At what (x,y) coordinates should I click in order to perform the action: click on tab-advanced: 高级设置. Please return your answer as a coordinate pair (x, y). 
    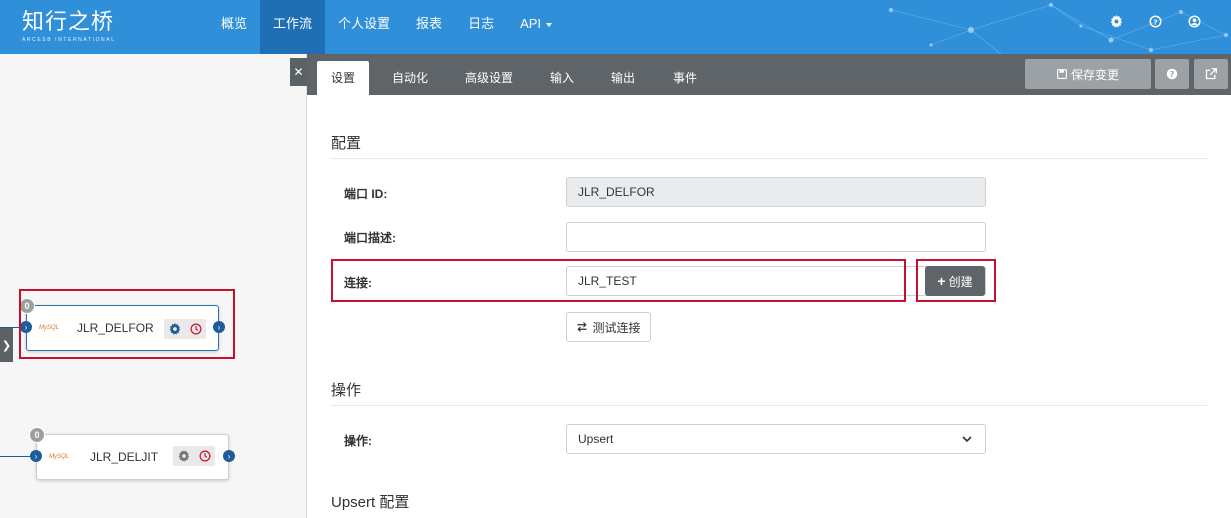
    Looking at the image, I should click on (489, 78).